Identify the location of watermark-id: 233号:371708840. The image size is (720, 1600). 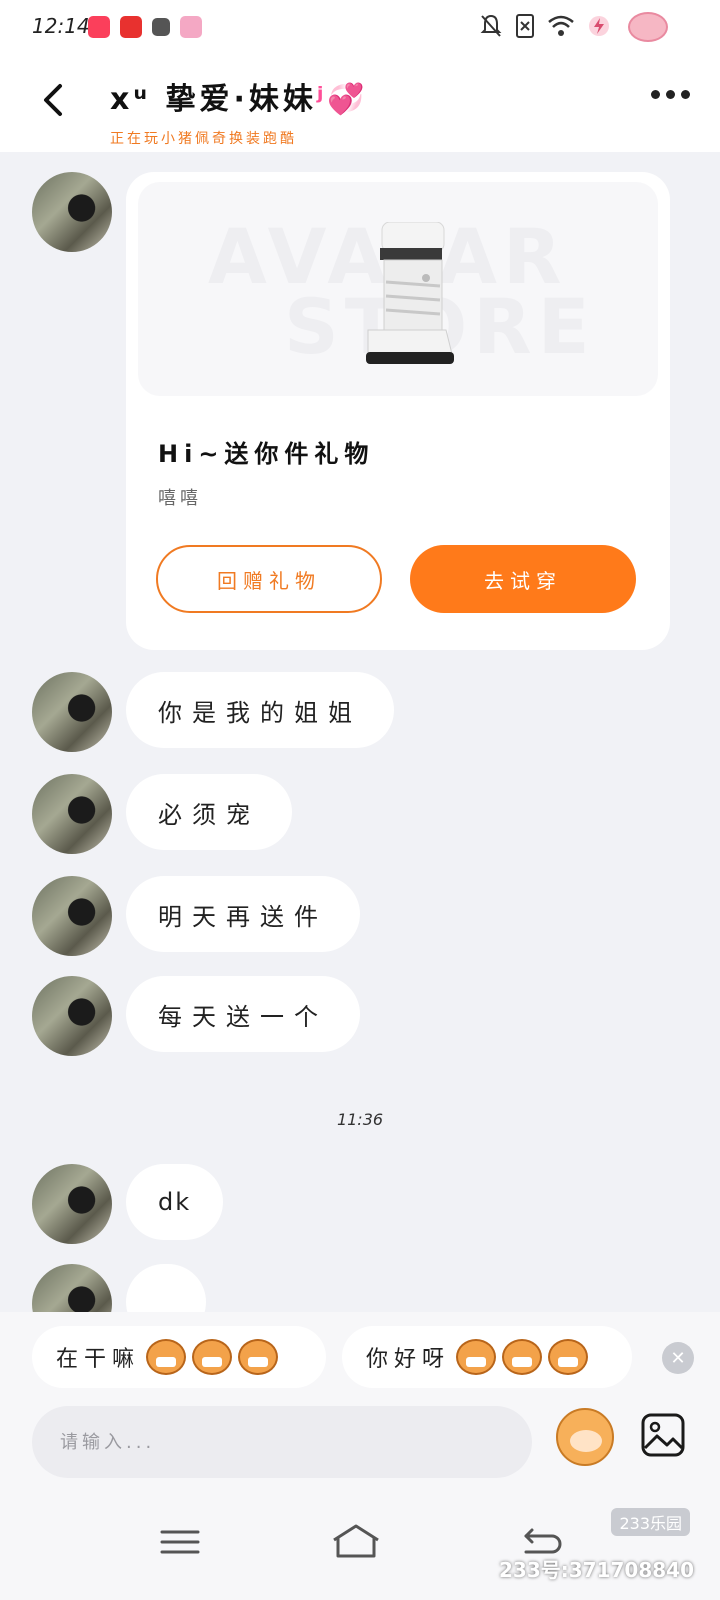
(596, 1570).